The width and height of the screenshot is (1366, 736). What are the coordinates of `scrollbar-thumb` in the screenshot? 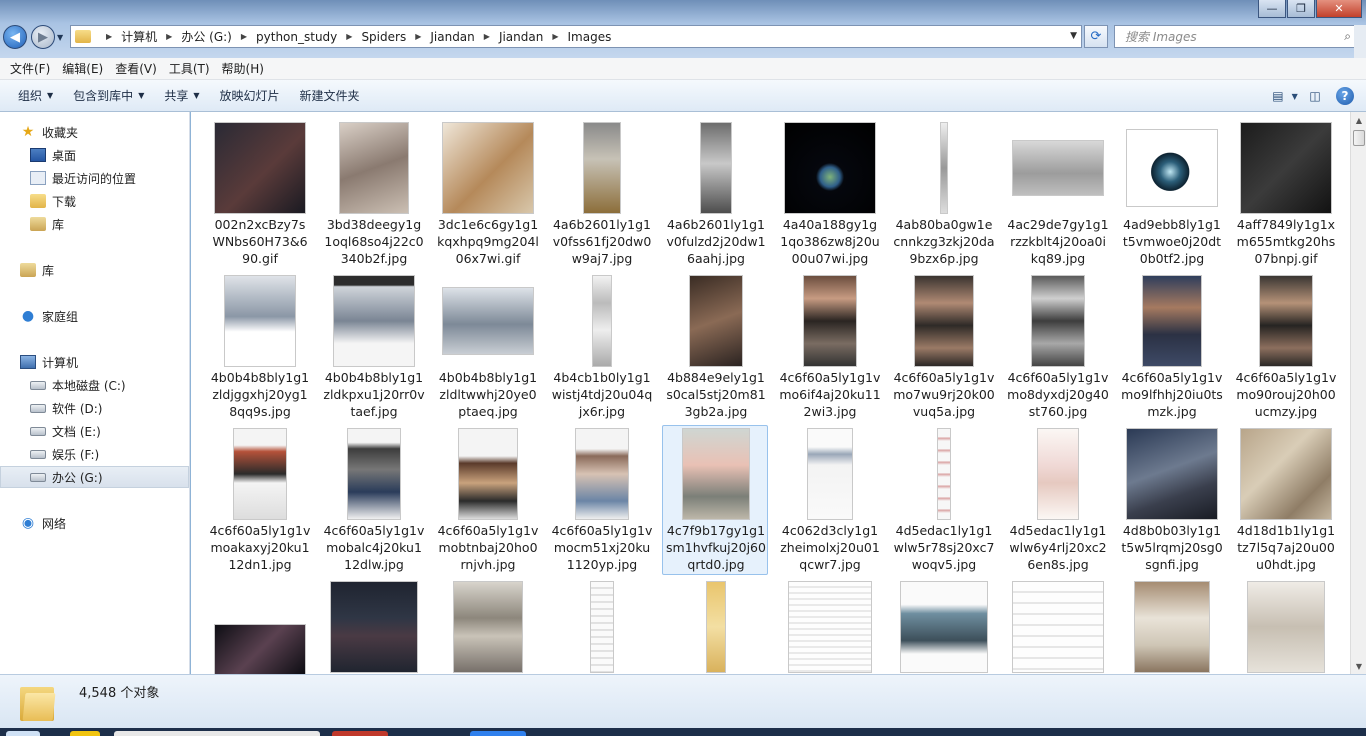 It's located at (1359, 138).